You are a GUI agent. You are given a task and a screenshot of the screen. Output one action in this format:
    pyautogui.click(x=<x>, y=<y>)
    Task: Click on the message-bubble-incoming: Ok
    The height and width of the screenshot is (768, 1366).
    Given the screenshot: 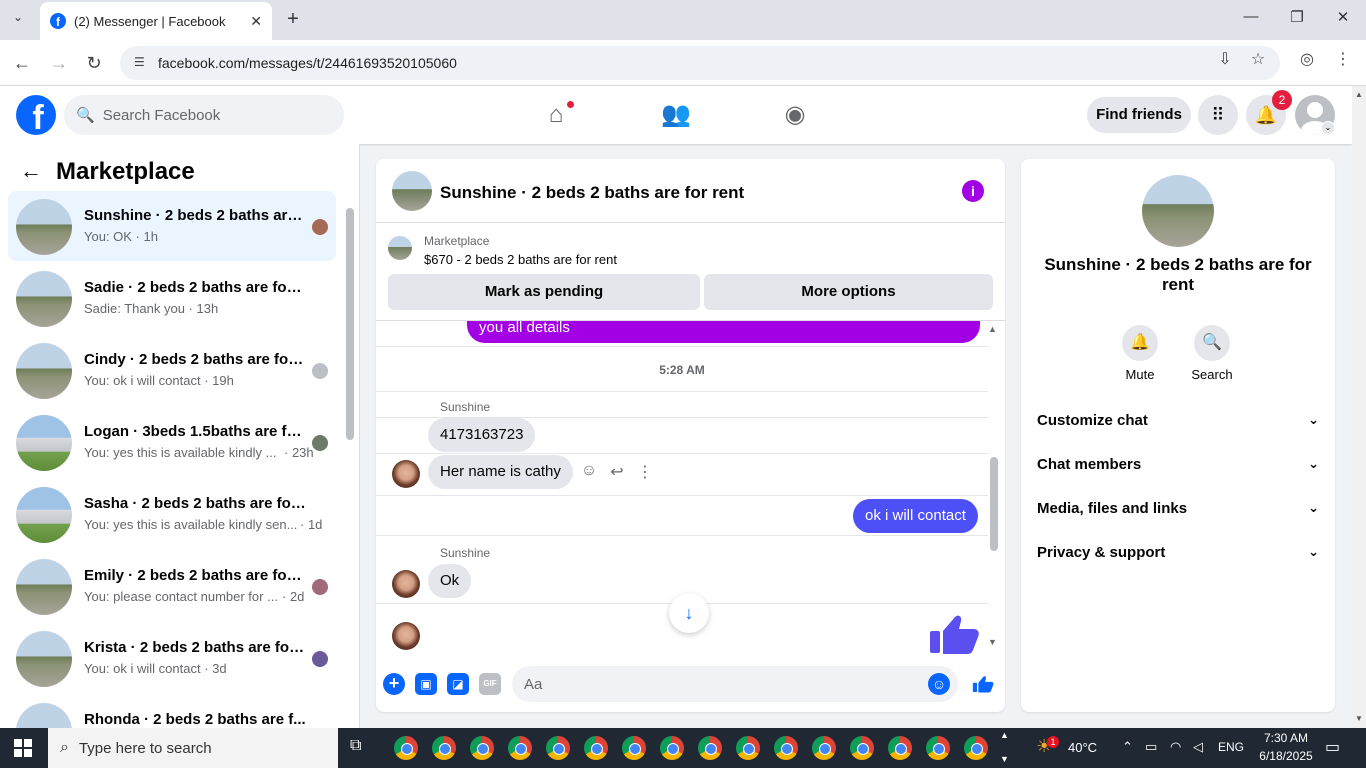 What is the action you would take?
    pyautogui.click(x=450, y=581)
    